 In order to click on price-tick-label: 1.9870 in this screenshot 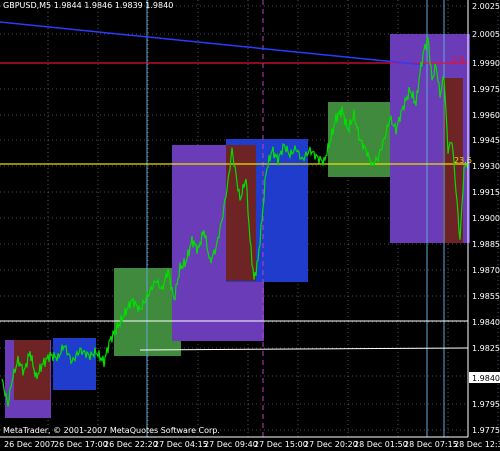, I will do `click(486, 270)`.